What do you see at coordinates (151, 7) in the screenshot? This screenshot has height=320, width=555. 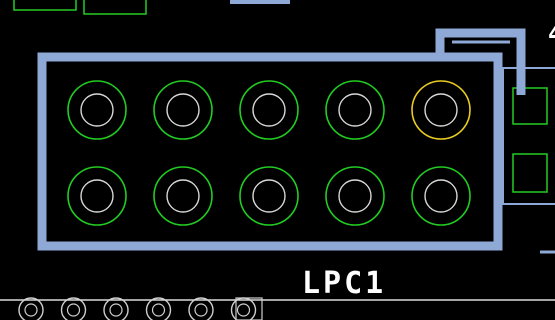 I see `top-partial-footprint` at bounding box center [151, 7].